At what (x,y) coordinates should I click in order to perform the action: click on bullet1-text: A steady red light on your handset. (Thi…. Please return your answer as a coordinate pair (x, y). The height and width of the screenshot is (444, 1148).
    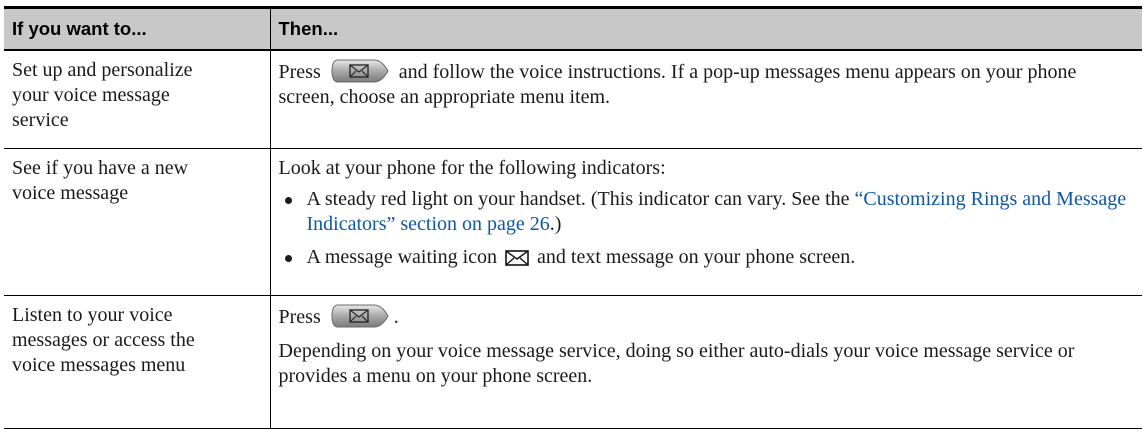
    Looking at the image, I should click on (580, 199).